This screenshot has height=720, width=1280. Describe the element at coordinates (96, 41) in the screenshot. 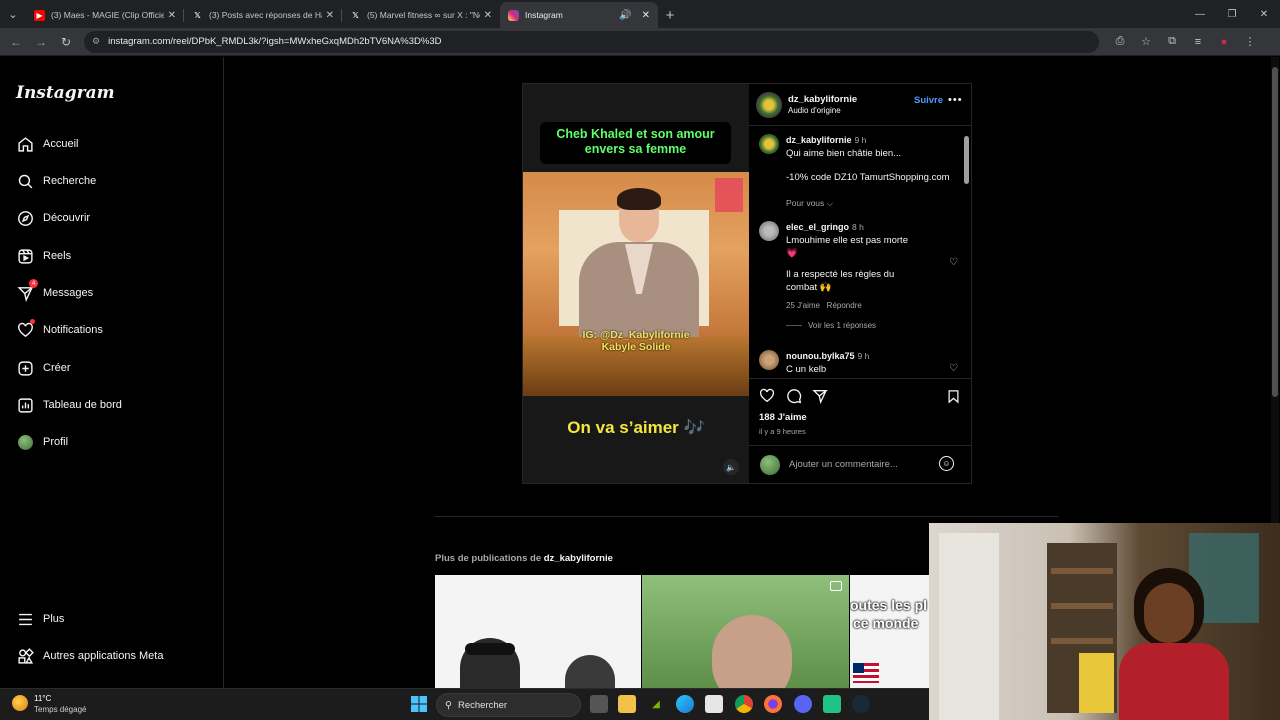

I see `site-info-icon: ⚙` at that location.